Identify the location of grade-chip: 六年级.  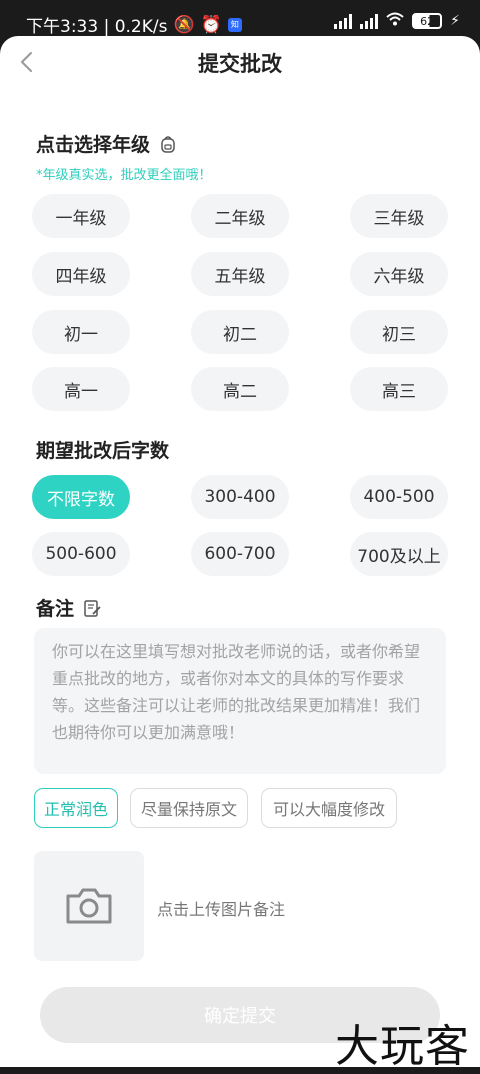
(399, 274).